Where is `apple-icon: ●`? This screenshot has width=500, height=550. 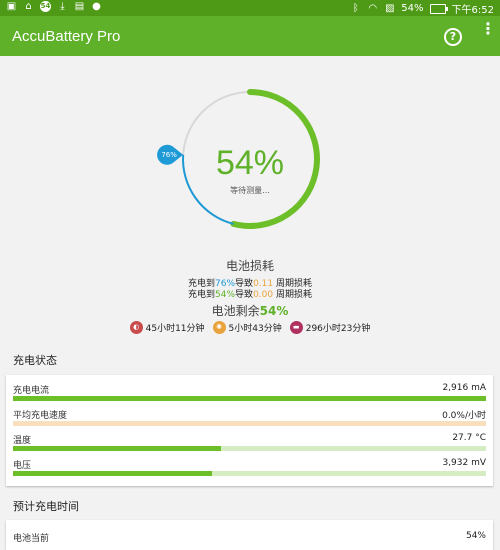 apple-icon: ● is located at coordinates (96, 6).